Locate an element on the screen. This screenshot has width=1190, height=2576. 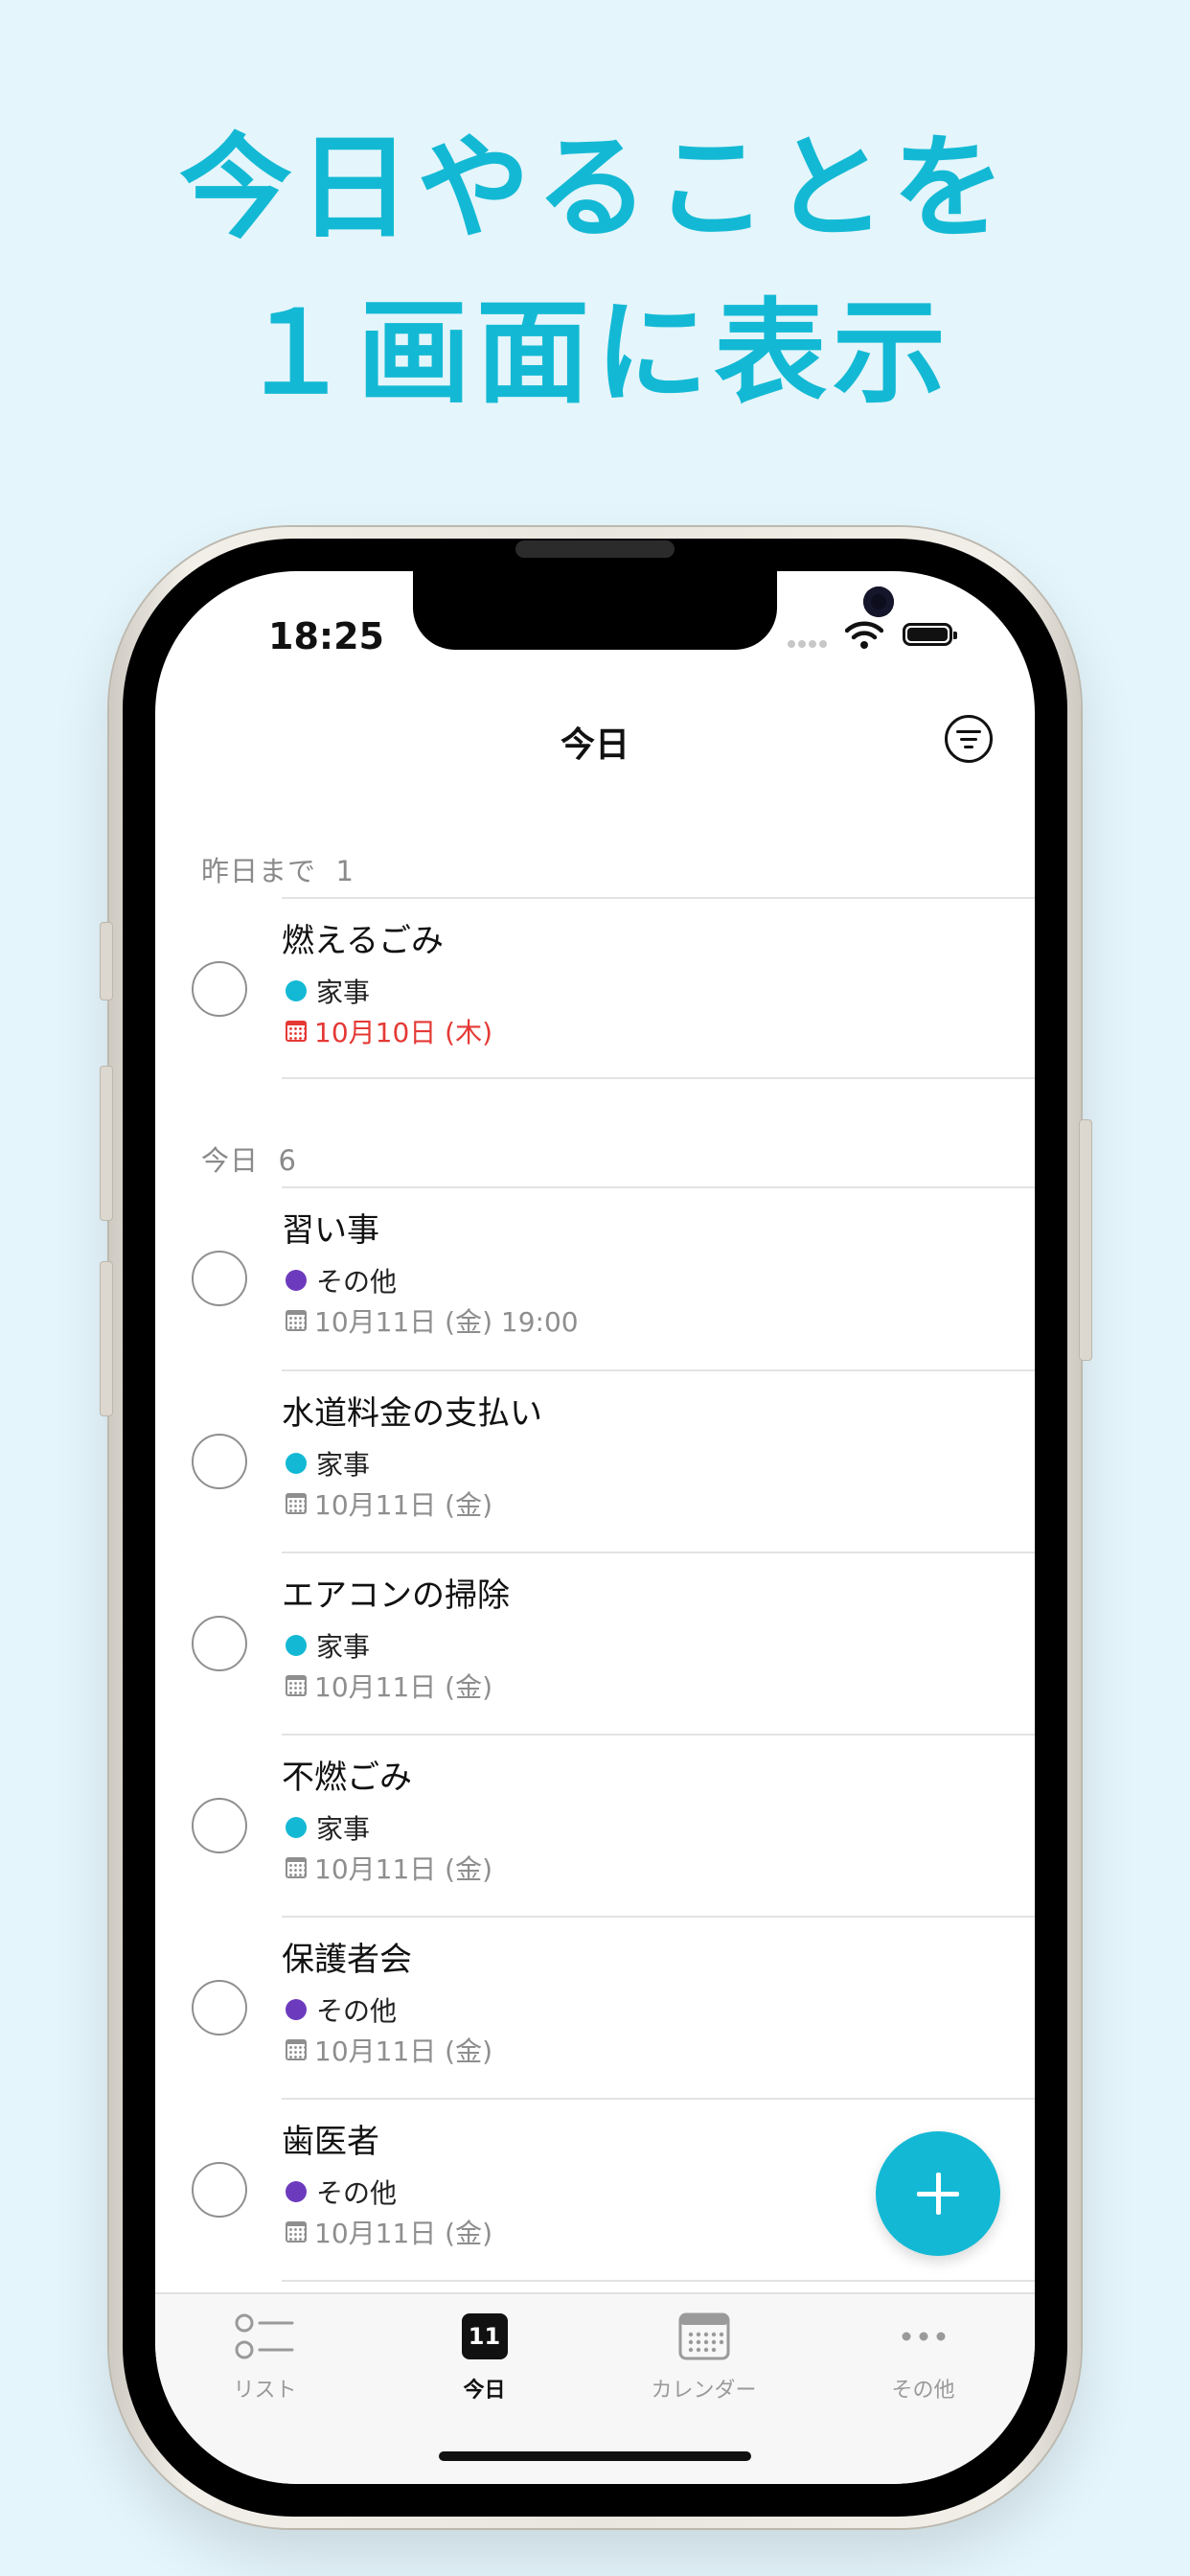
task-row: 保護者会 その他 10月11日 (金) is located at coordinates (595, 2009).